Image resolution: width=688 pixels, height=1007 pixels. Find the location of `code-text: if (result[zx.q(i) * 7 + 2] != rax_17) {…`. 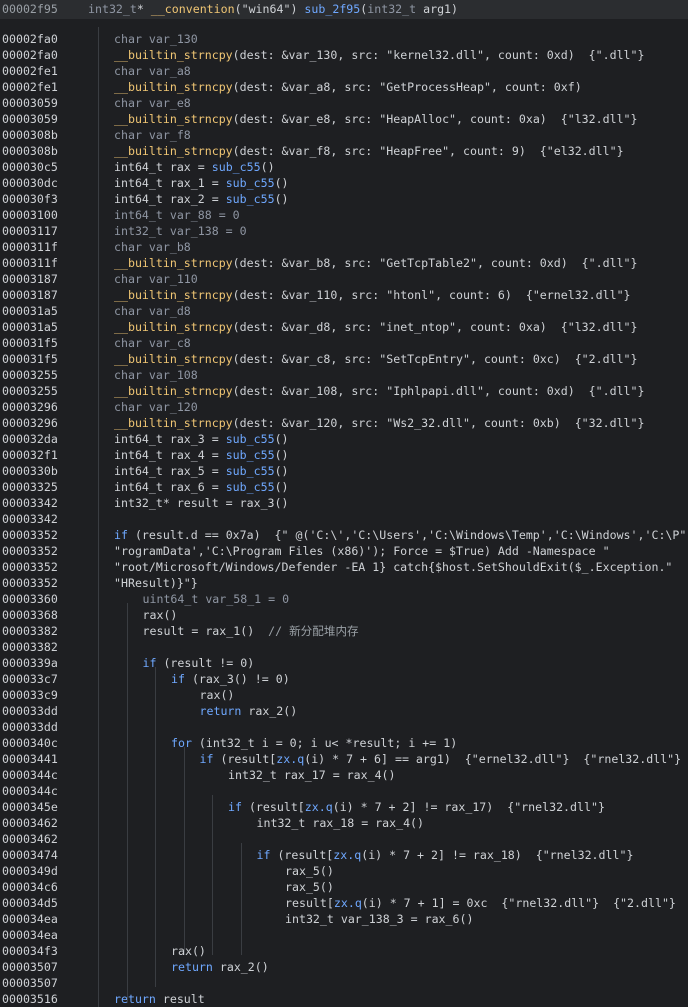

code-text: if (result[zx.q(i) * 7 + 2] != rax_17) {… is located at coordinates (416, 807).